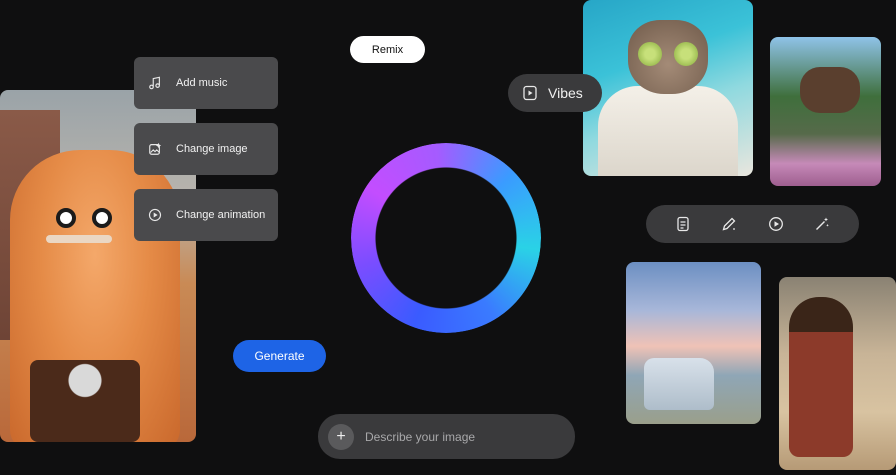  Describe the element at coordinates (821, 377) in the screenshot. I see `dancer-figure` at that location.